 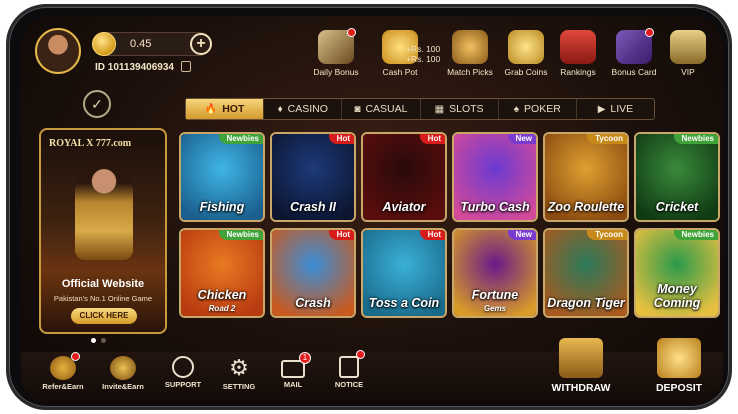 What do you see at coordinates (615, 109) in the screenshot?
I see `tab-live: ▶ LIVE` at bounding box center [615, 109].